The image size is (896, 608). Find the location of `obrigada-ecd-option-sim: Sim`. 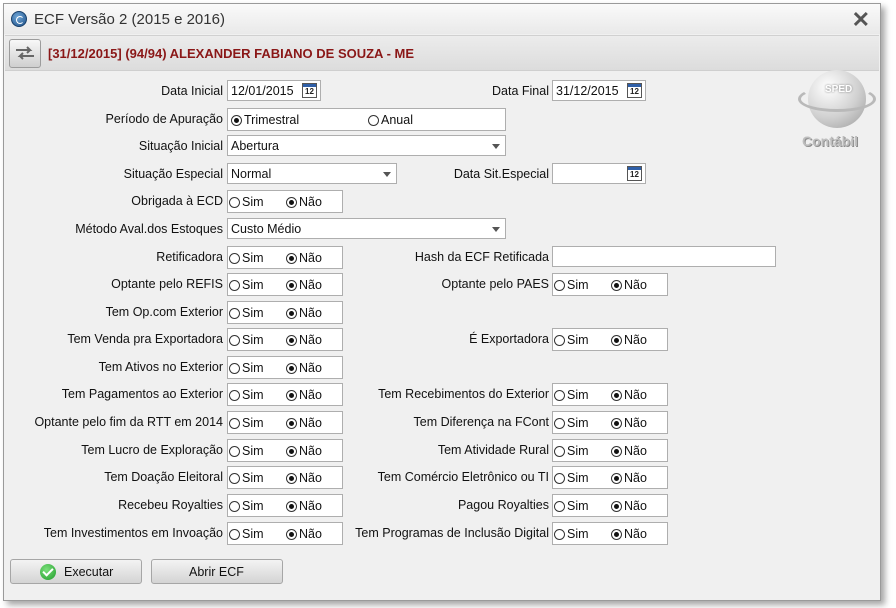

obrigada-ecd-option-sim: Sim is located at coordinates (246, 202).